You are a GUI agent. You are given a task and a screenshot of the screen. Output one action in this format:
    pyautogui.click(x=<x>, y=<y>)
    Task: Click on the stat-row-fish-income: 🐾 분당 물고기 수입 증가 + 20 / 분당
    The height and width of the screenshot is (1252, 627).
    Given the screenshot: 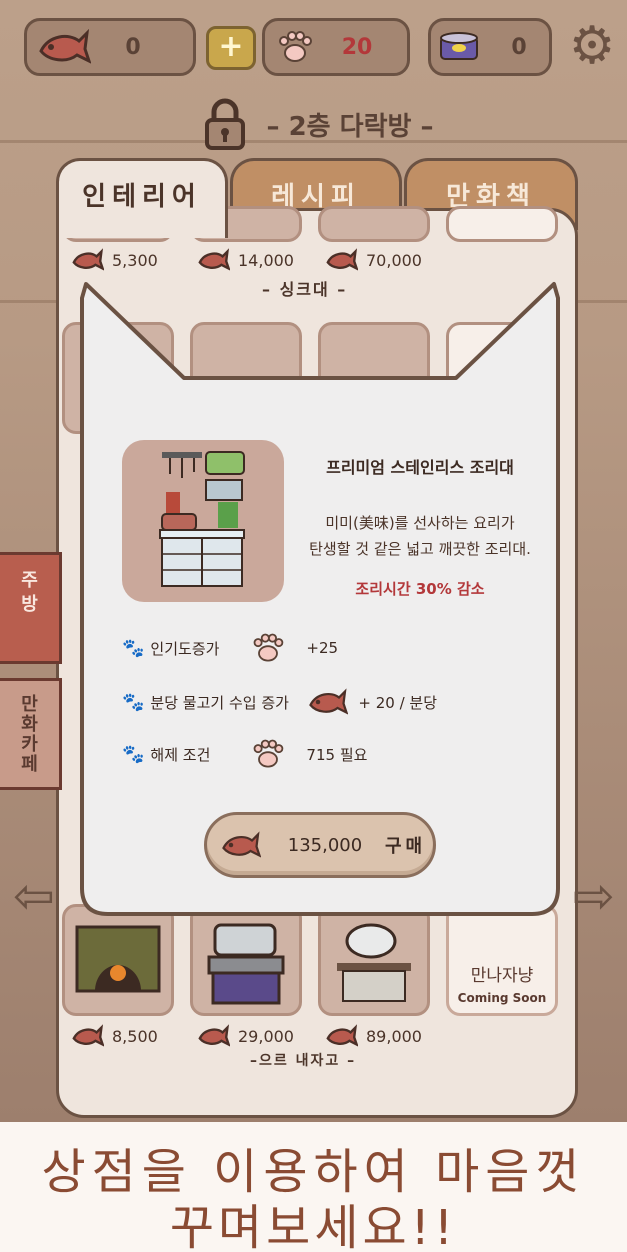 What is the action you would take?
    pyautogui.click(x=279, y=702)
    